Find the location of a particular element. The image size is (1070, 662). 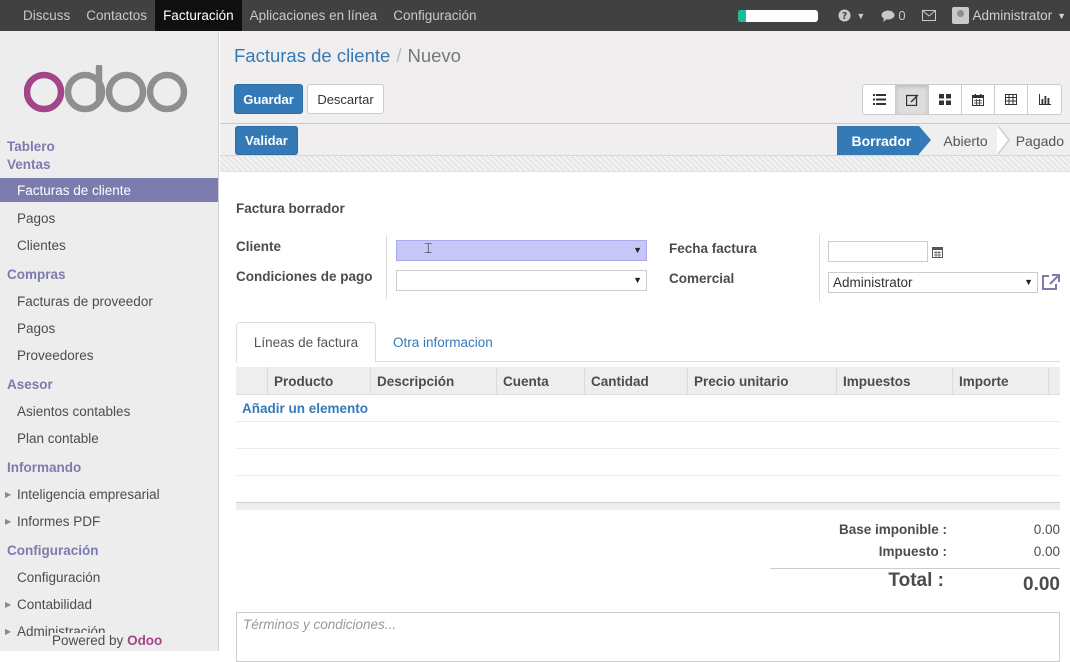

sidebar-item-plan-contable: Plan contable is located at coordinates (109, 438).